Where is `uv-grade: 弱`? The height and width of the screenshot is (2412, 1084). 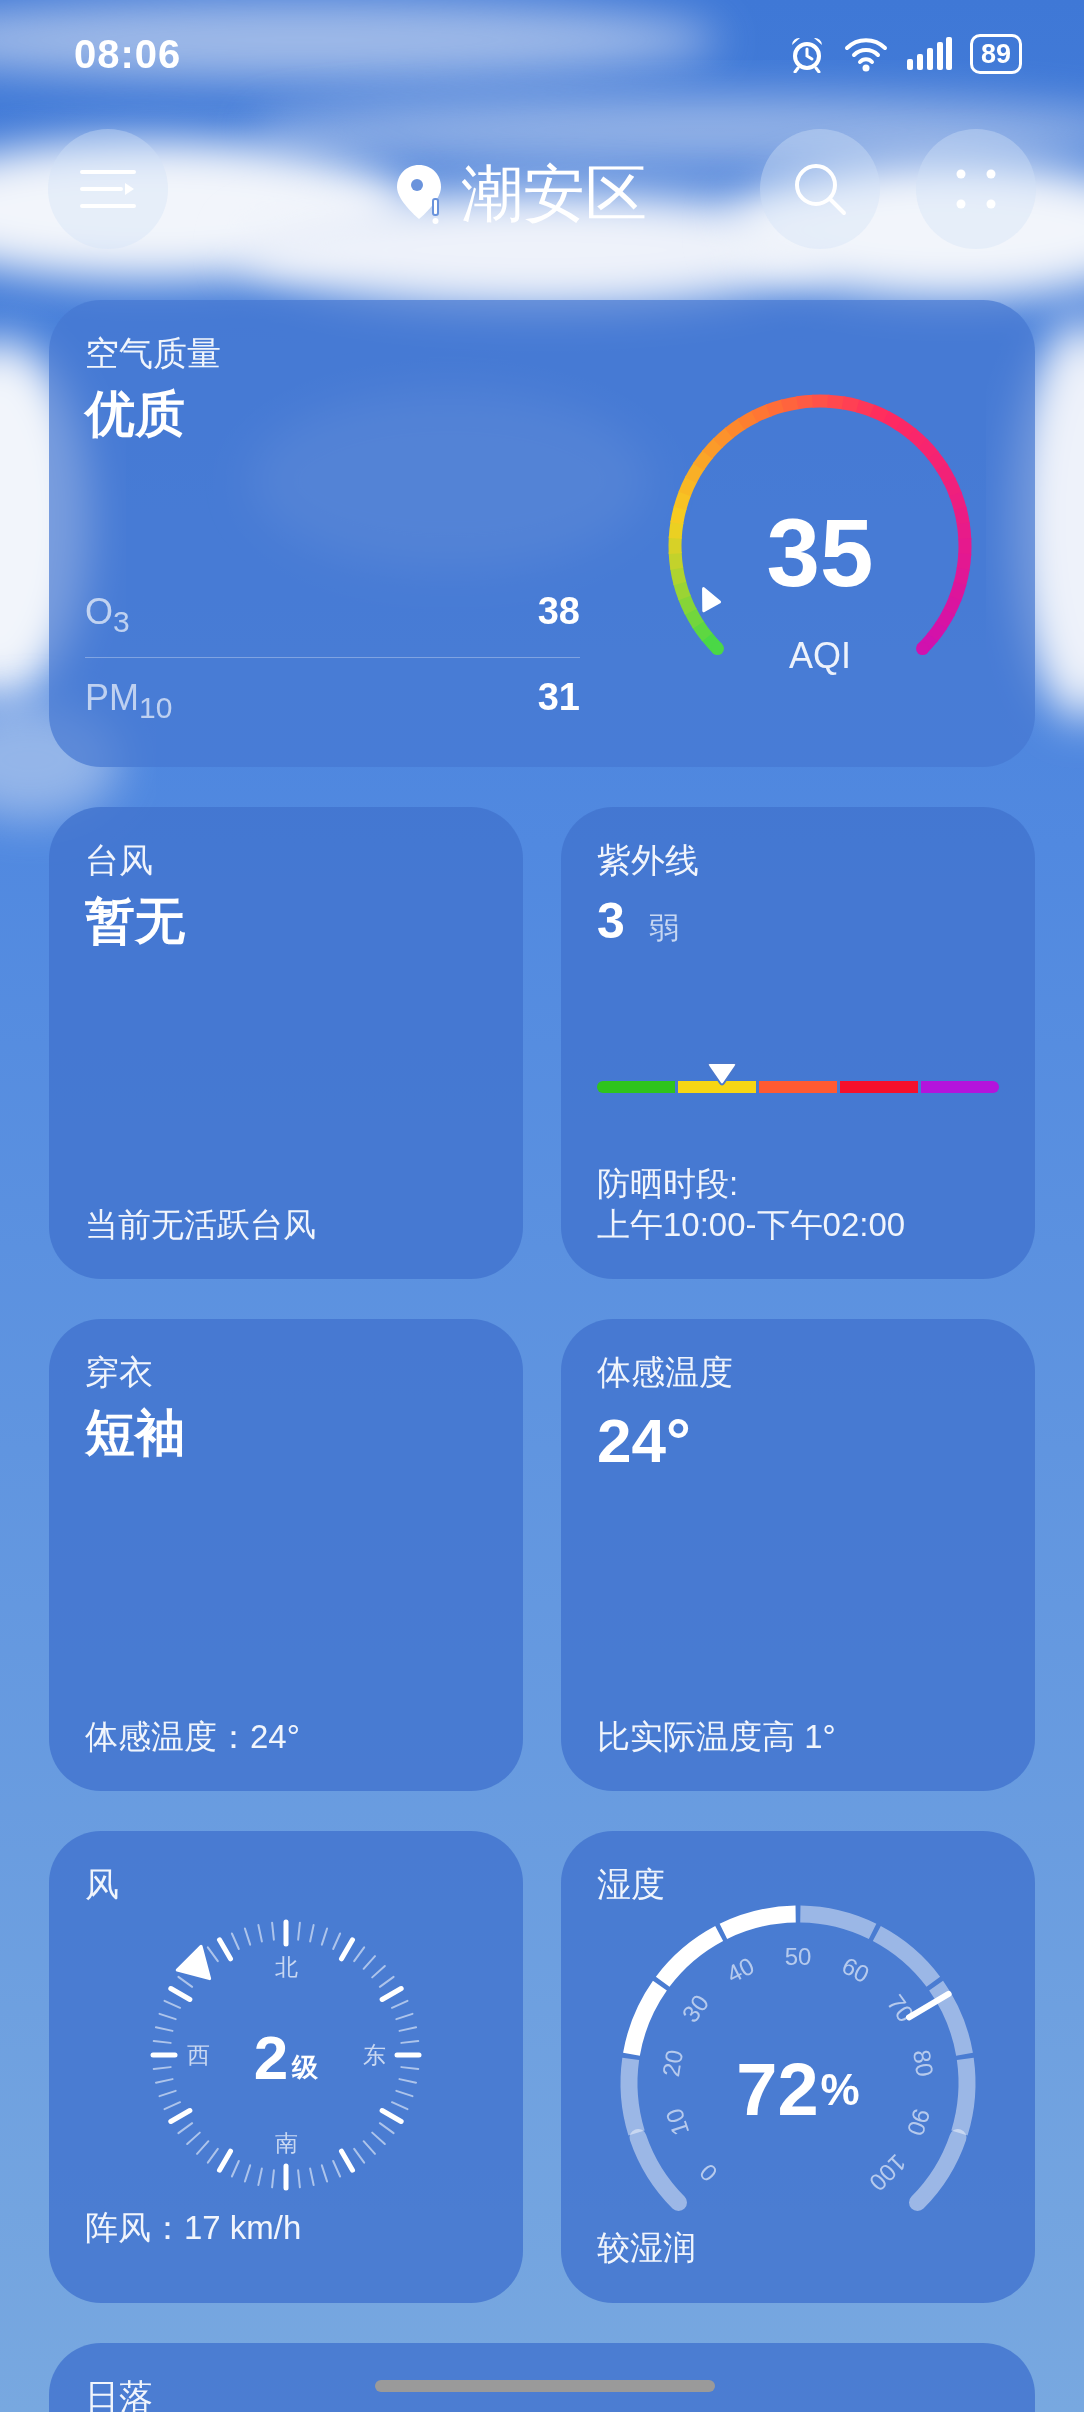 uv-grade: 弱 is located at coordinates (663, 927).